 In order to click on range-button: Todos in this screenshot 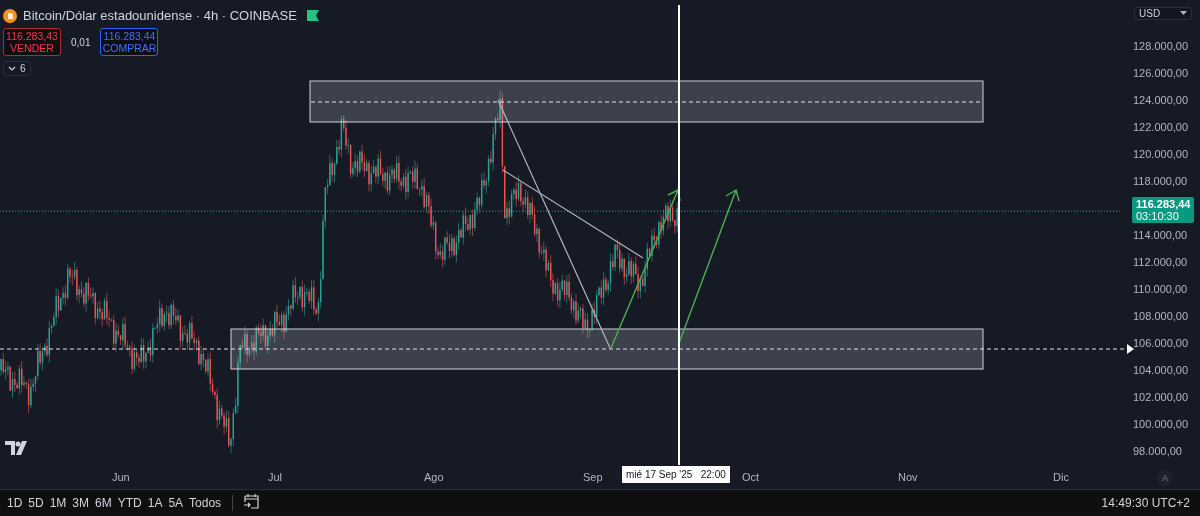, I will do `click(205, 503)`.